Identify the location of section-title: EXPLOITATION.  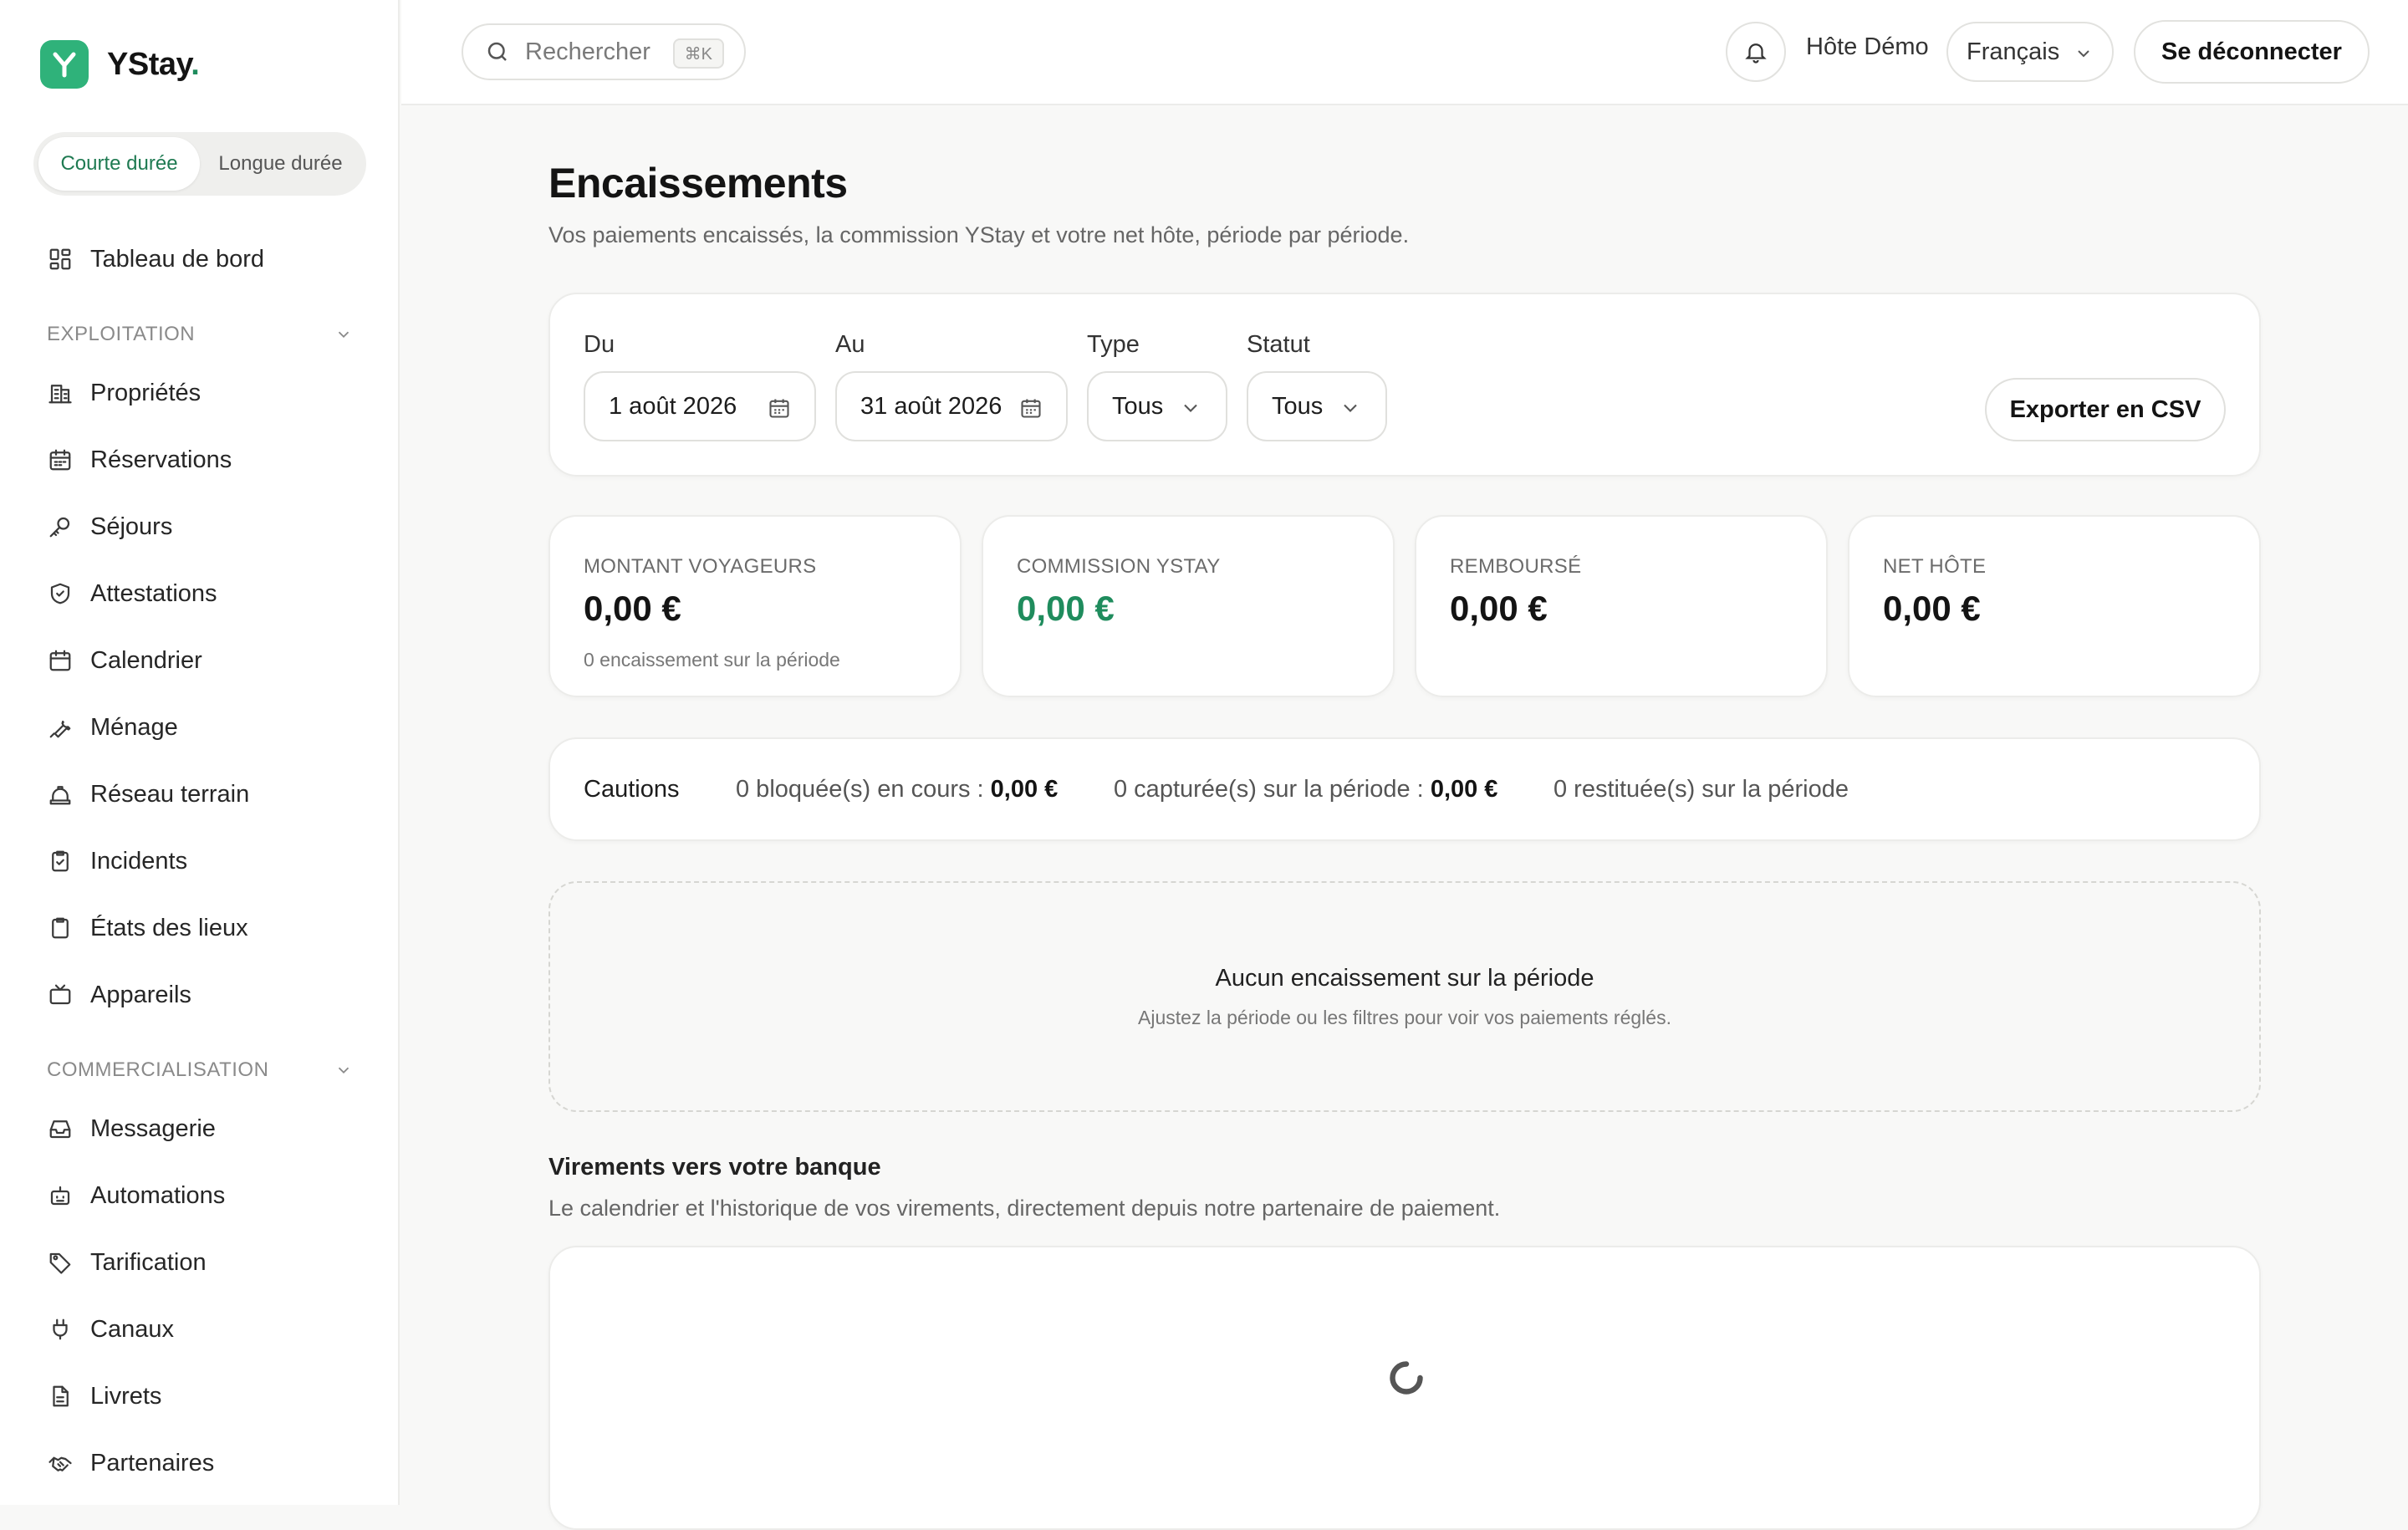
(122, 334).